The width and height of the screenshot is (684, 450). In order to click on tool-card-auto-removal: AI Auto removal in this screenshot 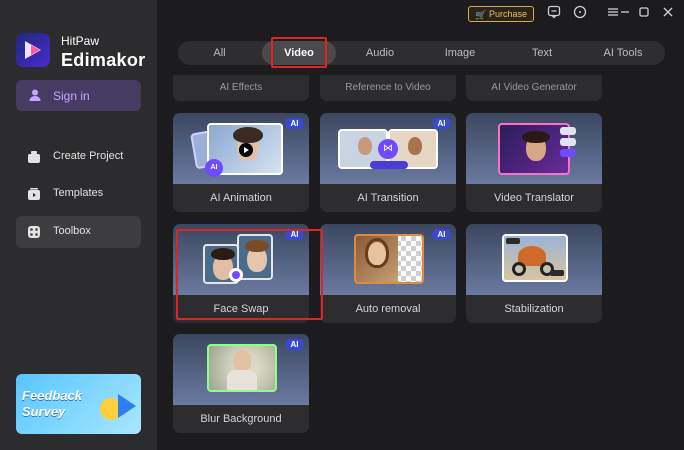, I will do `click(388, 273)`.